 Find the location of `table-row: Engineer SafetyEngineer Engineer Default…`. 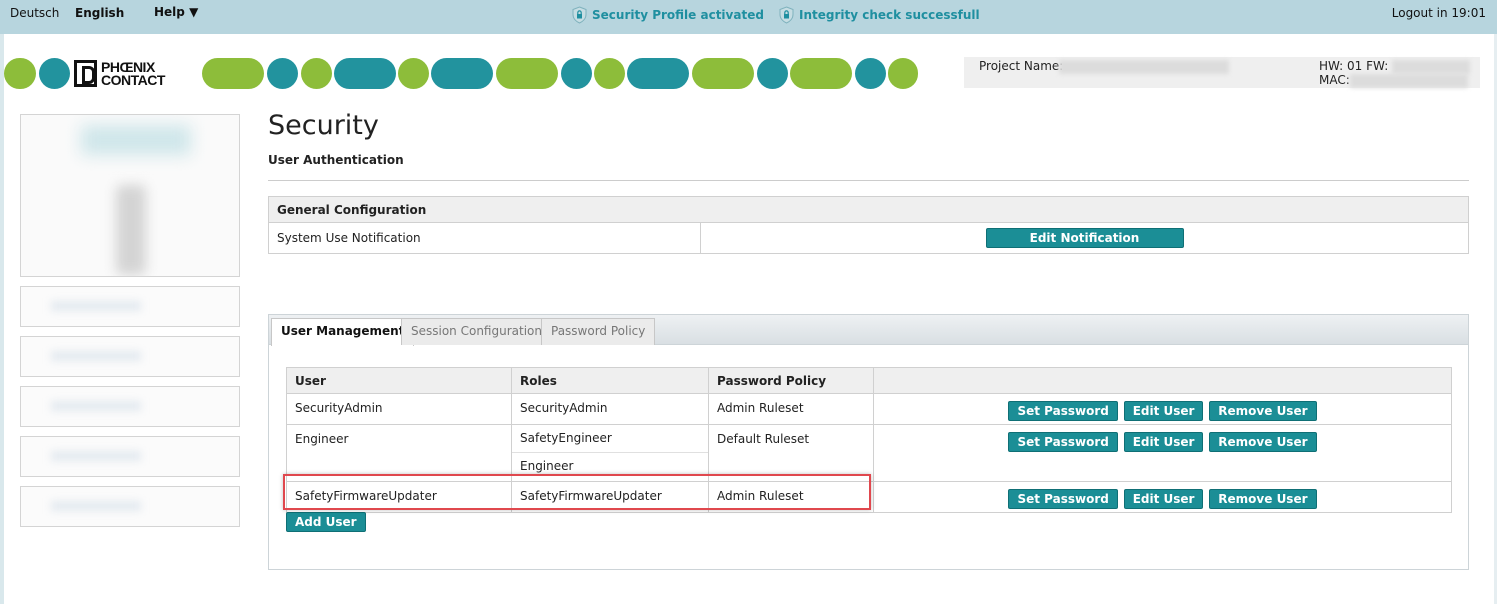

table-row: Engineer SafetyEngineer Engineer Default… is located at coordinates (869, 453).